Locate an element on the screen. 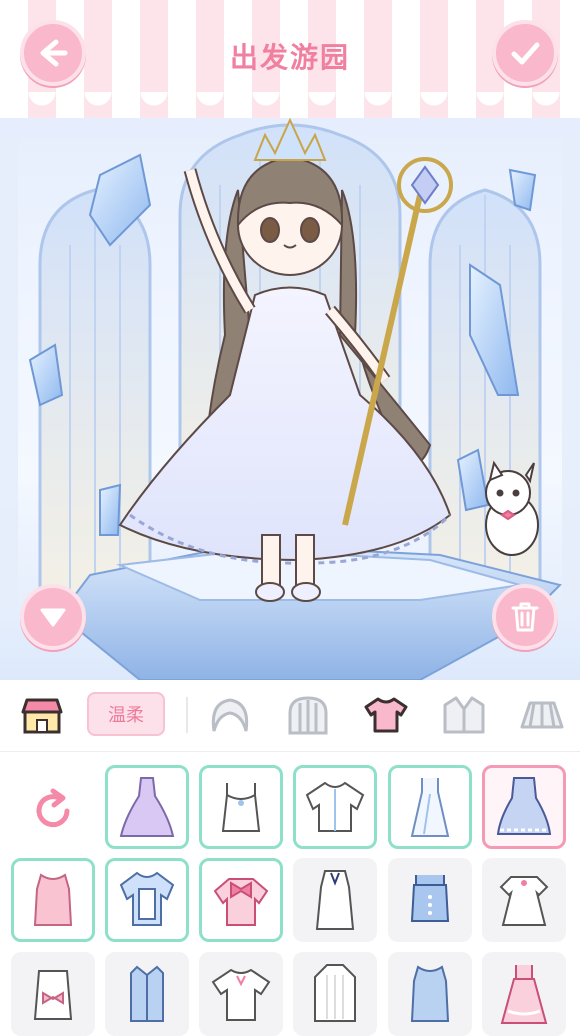 The height and width of the screenshot is (1036, 580). category-skirt is located at coordinates (542, 715).